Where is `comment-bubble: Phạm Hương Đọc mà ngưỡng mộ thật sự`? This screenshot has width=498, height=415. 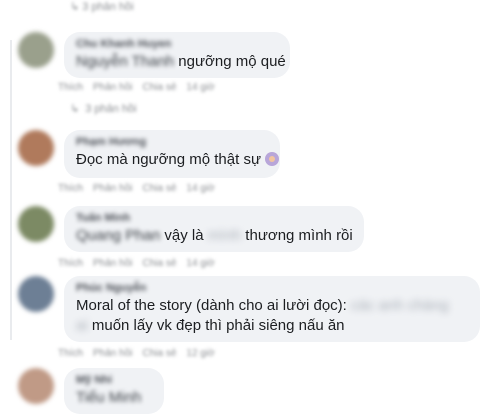 comment-bubble: Phạm Hương Đọc mà ngưỡng mộ thật sự is located at coordinates (172, 154).